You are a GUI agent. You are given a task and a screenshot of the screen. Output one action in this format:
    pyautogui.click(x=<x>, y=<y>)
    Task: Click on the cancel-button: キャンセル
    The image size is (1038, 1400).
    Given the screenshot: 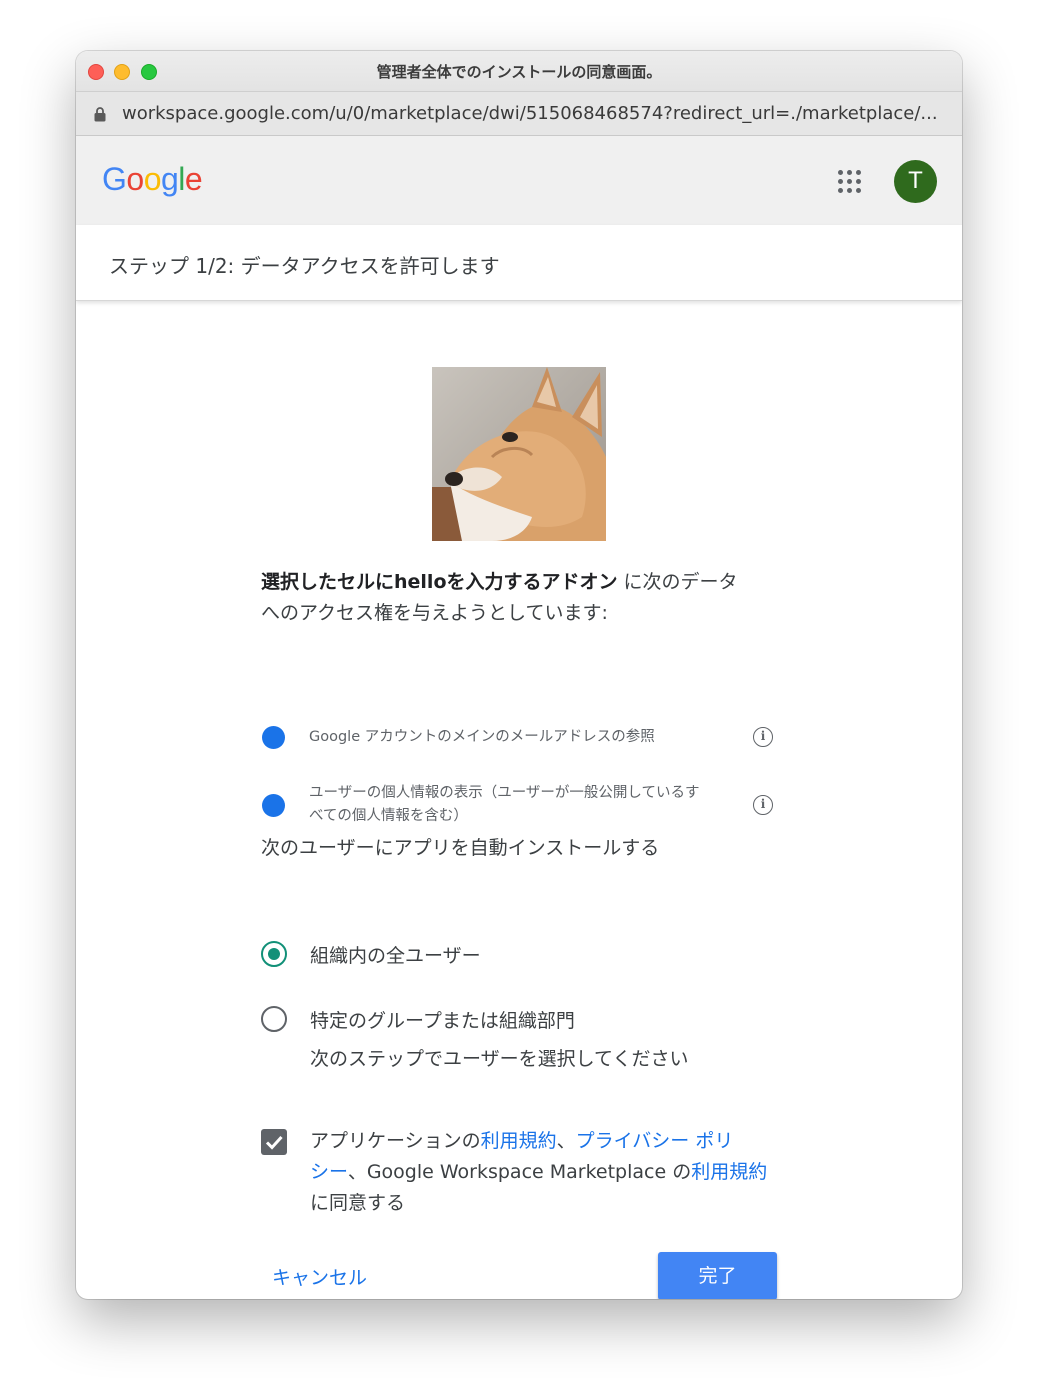 What is the action you would take?
    pyautogui.click(x=319, y=1276)
    